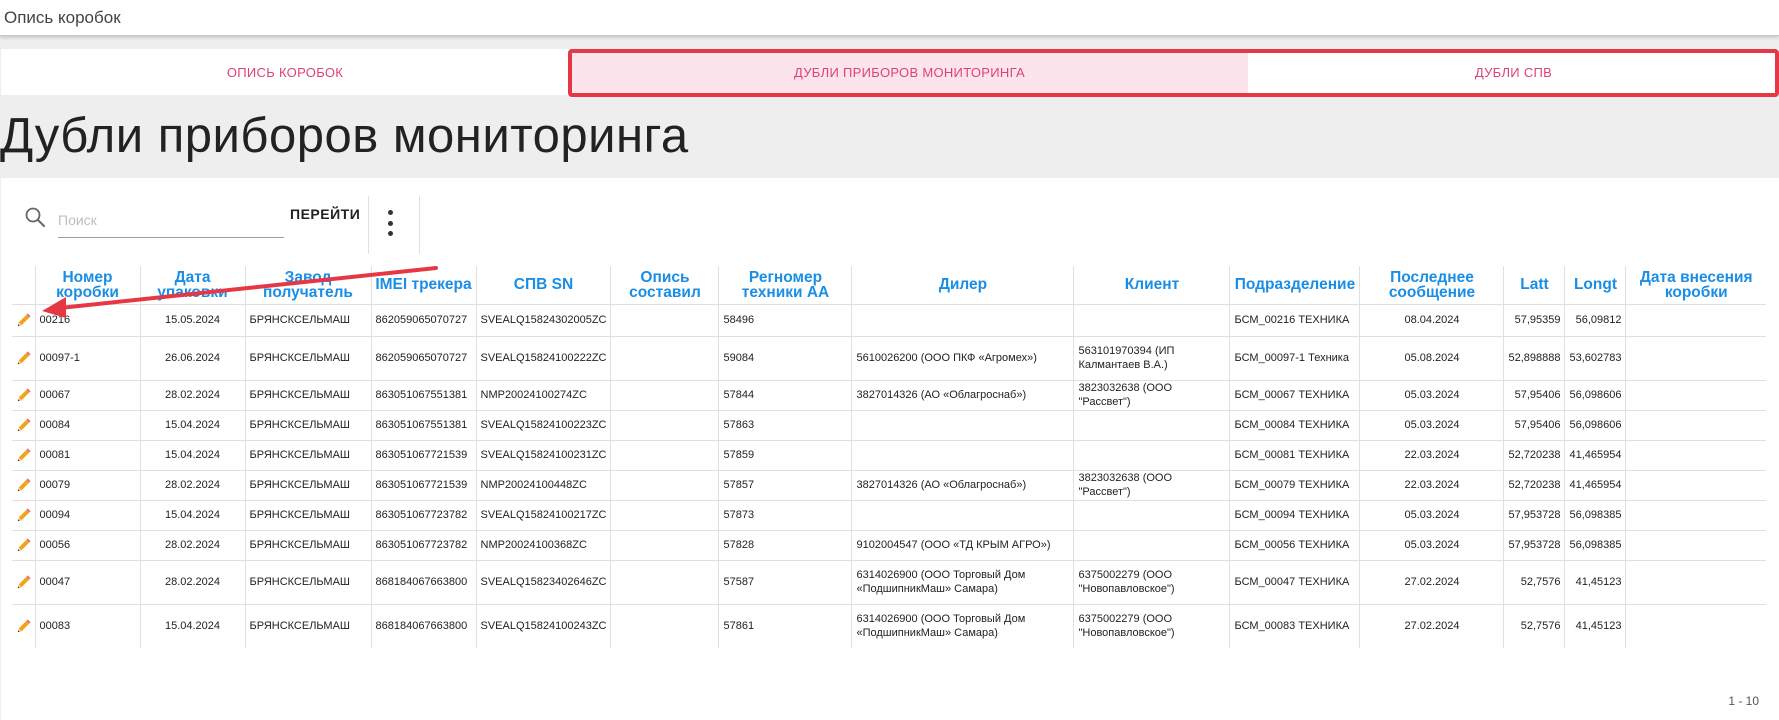  Describe the element at coordinates (192, 357) in the screenshot. I see `cell-packing-date-column: 26.06.2024` at that location.